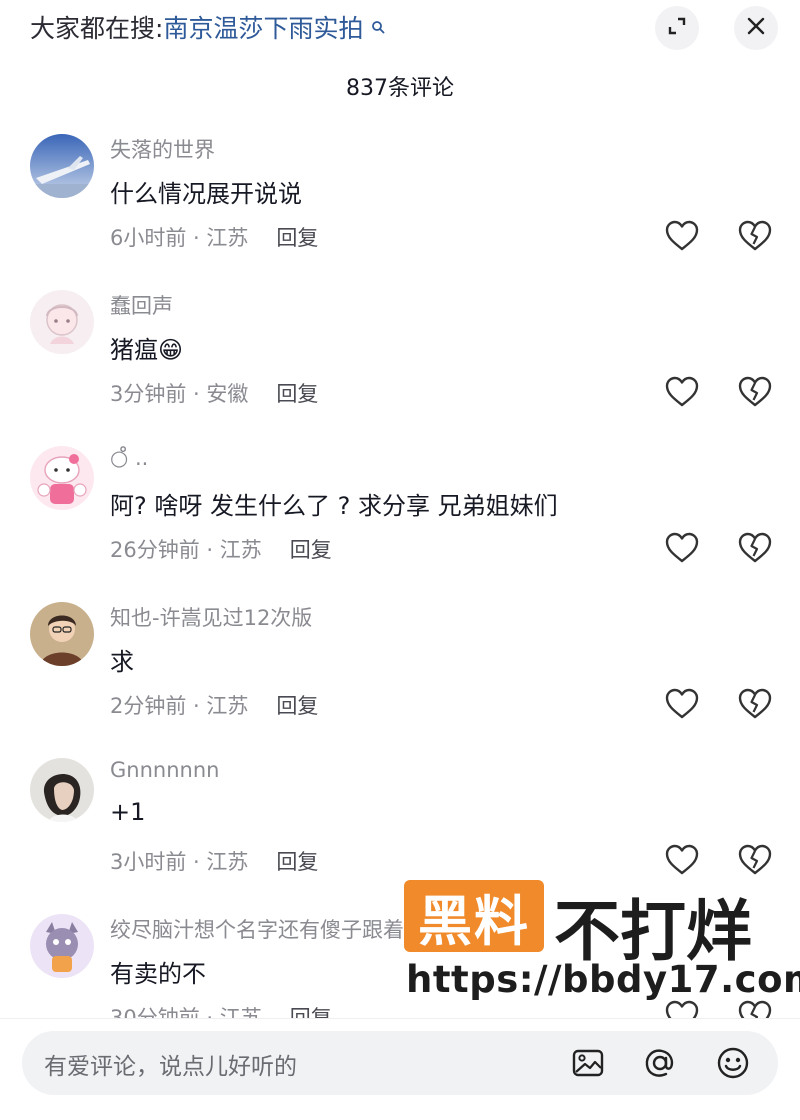  Describe the element at coordinates (164, 770) in the screenshot. I see `comment-username: Gnnnnnnn` at that location.